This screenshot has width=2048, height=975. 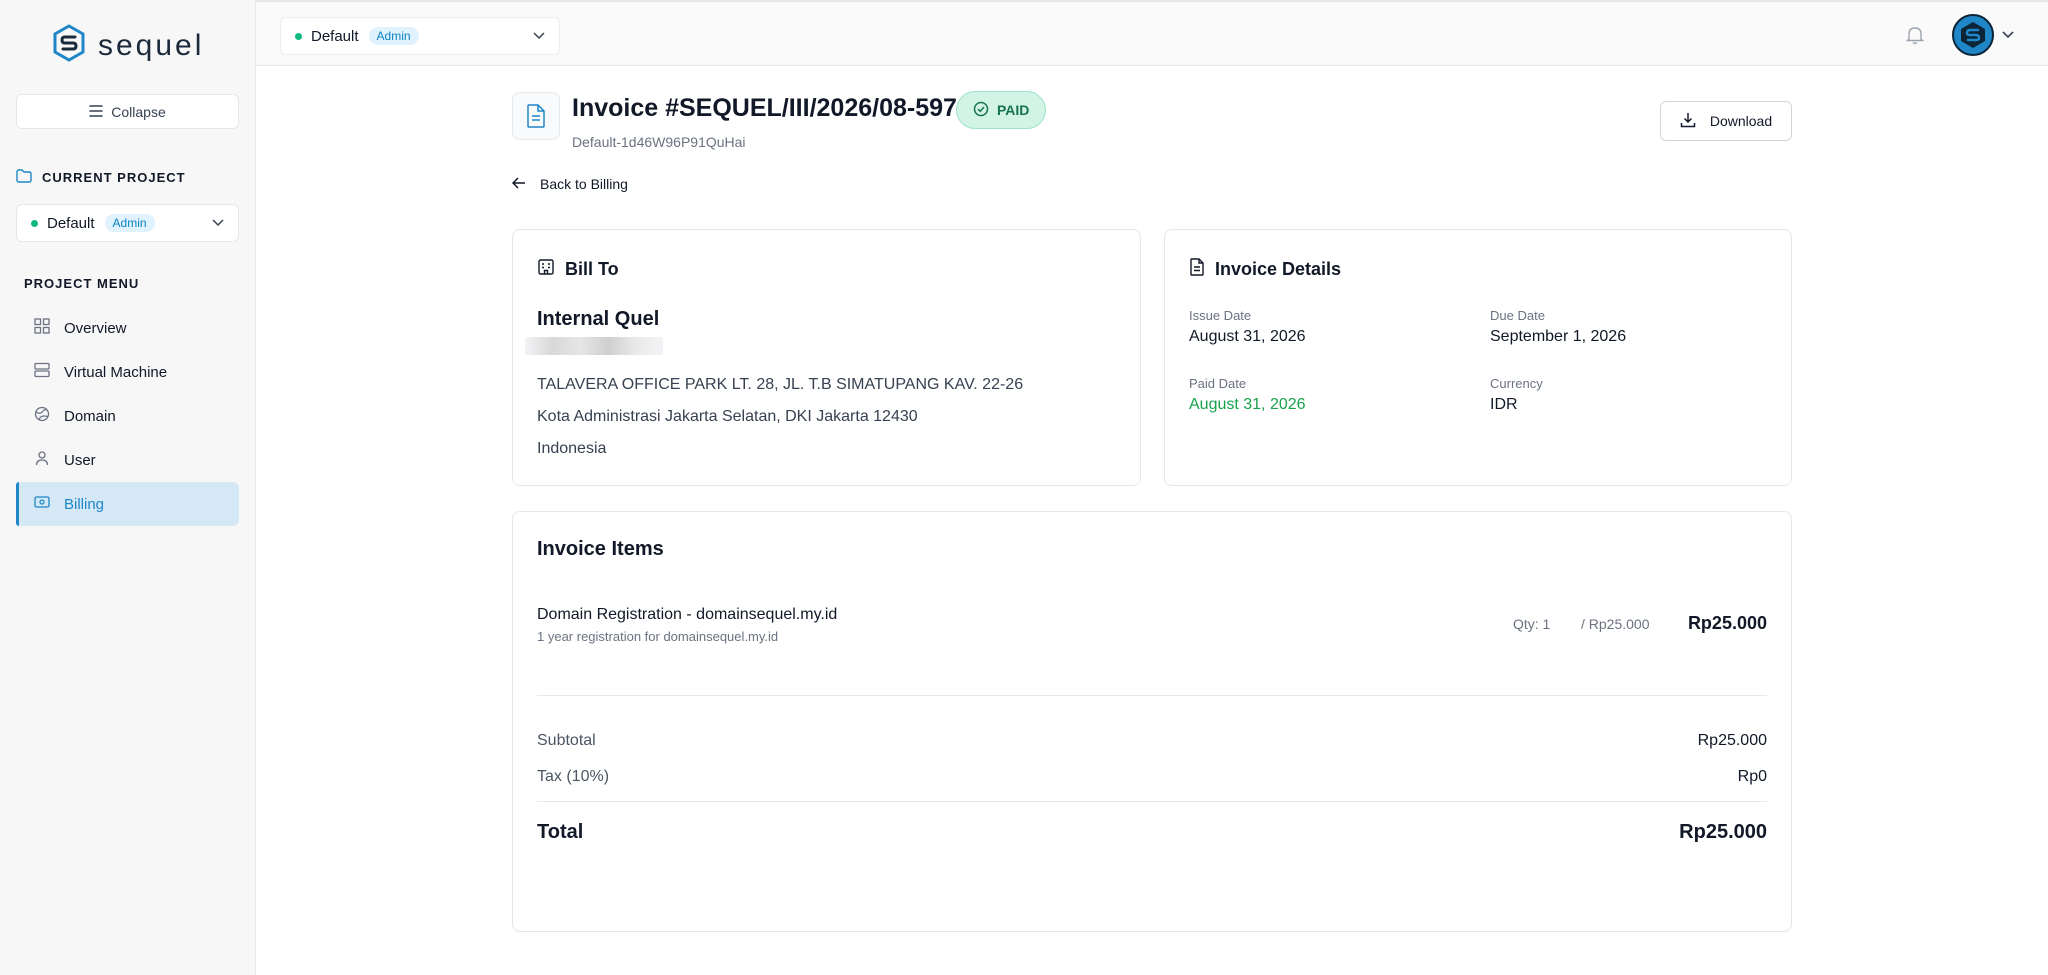 I want to click on invoice-details-label: Invoice Details, so click(x=1278, y=269).